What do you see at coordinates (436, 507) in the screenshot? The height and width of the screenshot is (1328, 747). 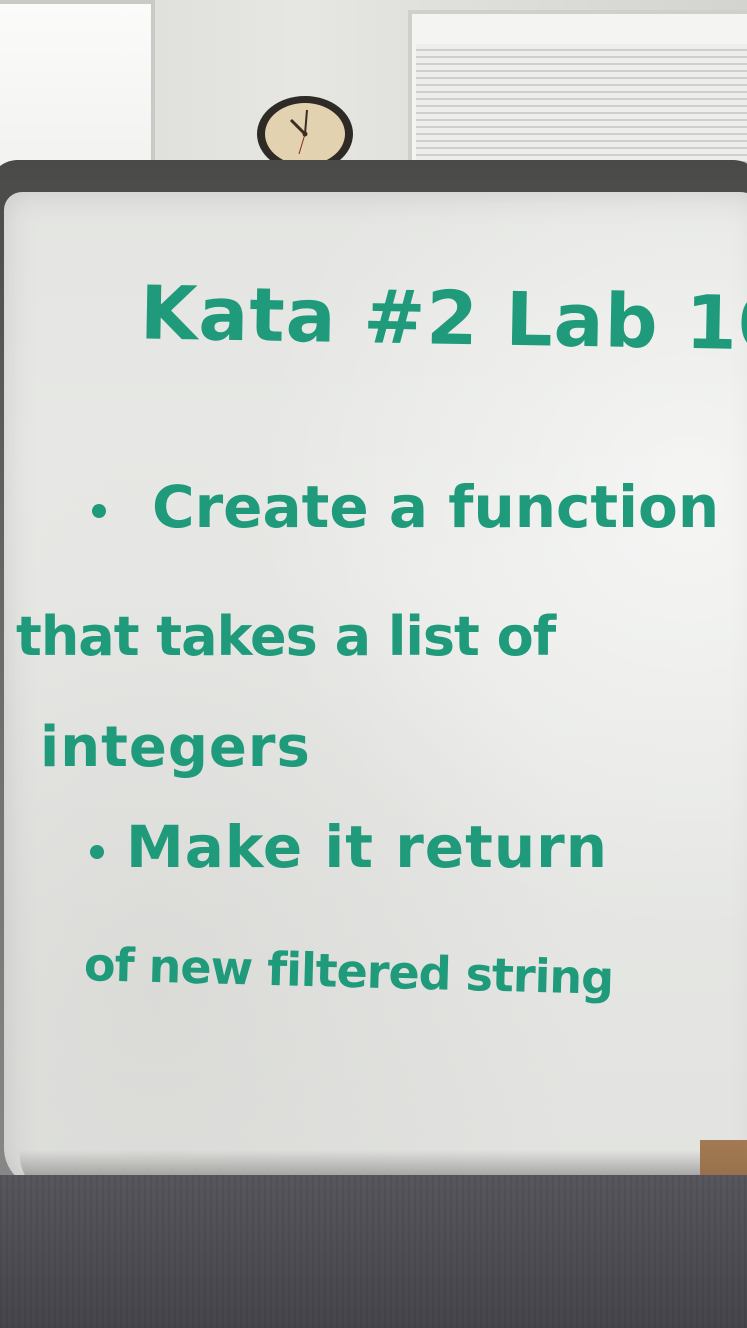 I see `board-line-1: Create a function` at bounding box center [436, 507].